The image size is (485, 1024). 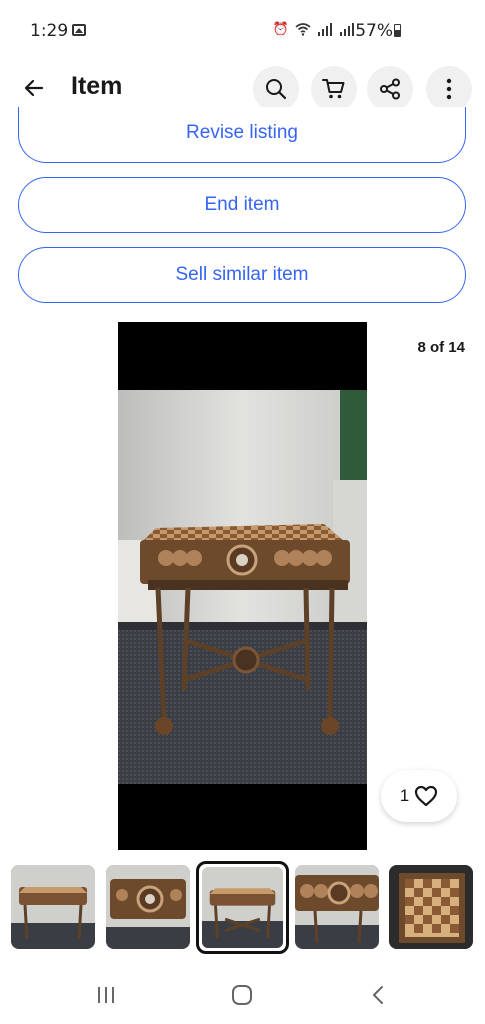 I want to click on watch-count: 1, so click(x=404, y=795).